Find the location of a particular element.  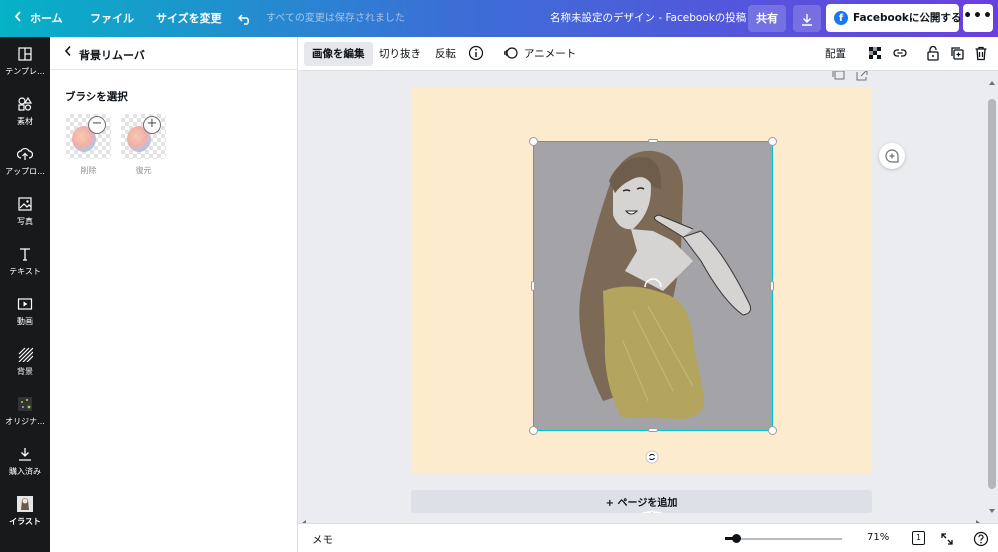

nav-item-videos: 動画 is located at coordinates (25, 312).